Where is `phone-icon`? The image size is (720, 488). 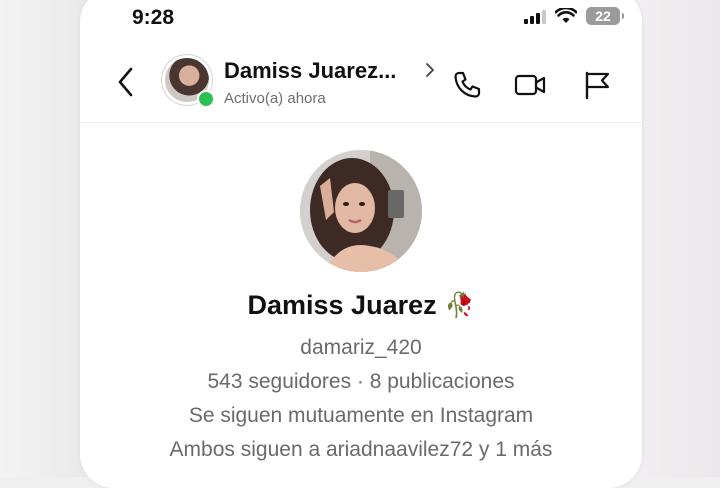
phone-icon is located at coordinates (467, 85).